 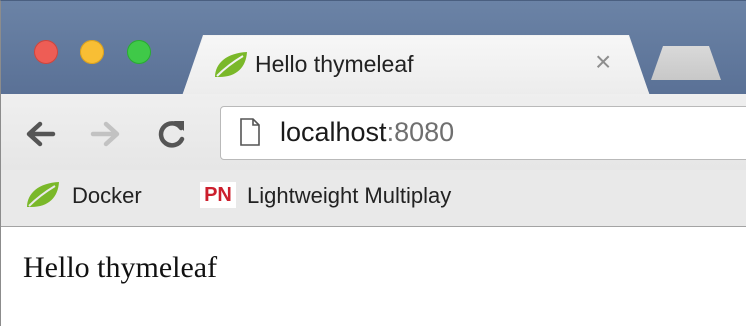 I want to click on bookmark-docker: Docker, so click(x=107, y=196).